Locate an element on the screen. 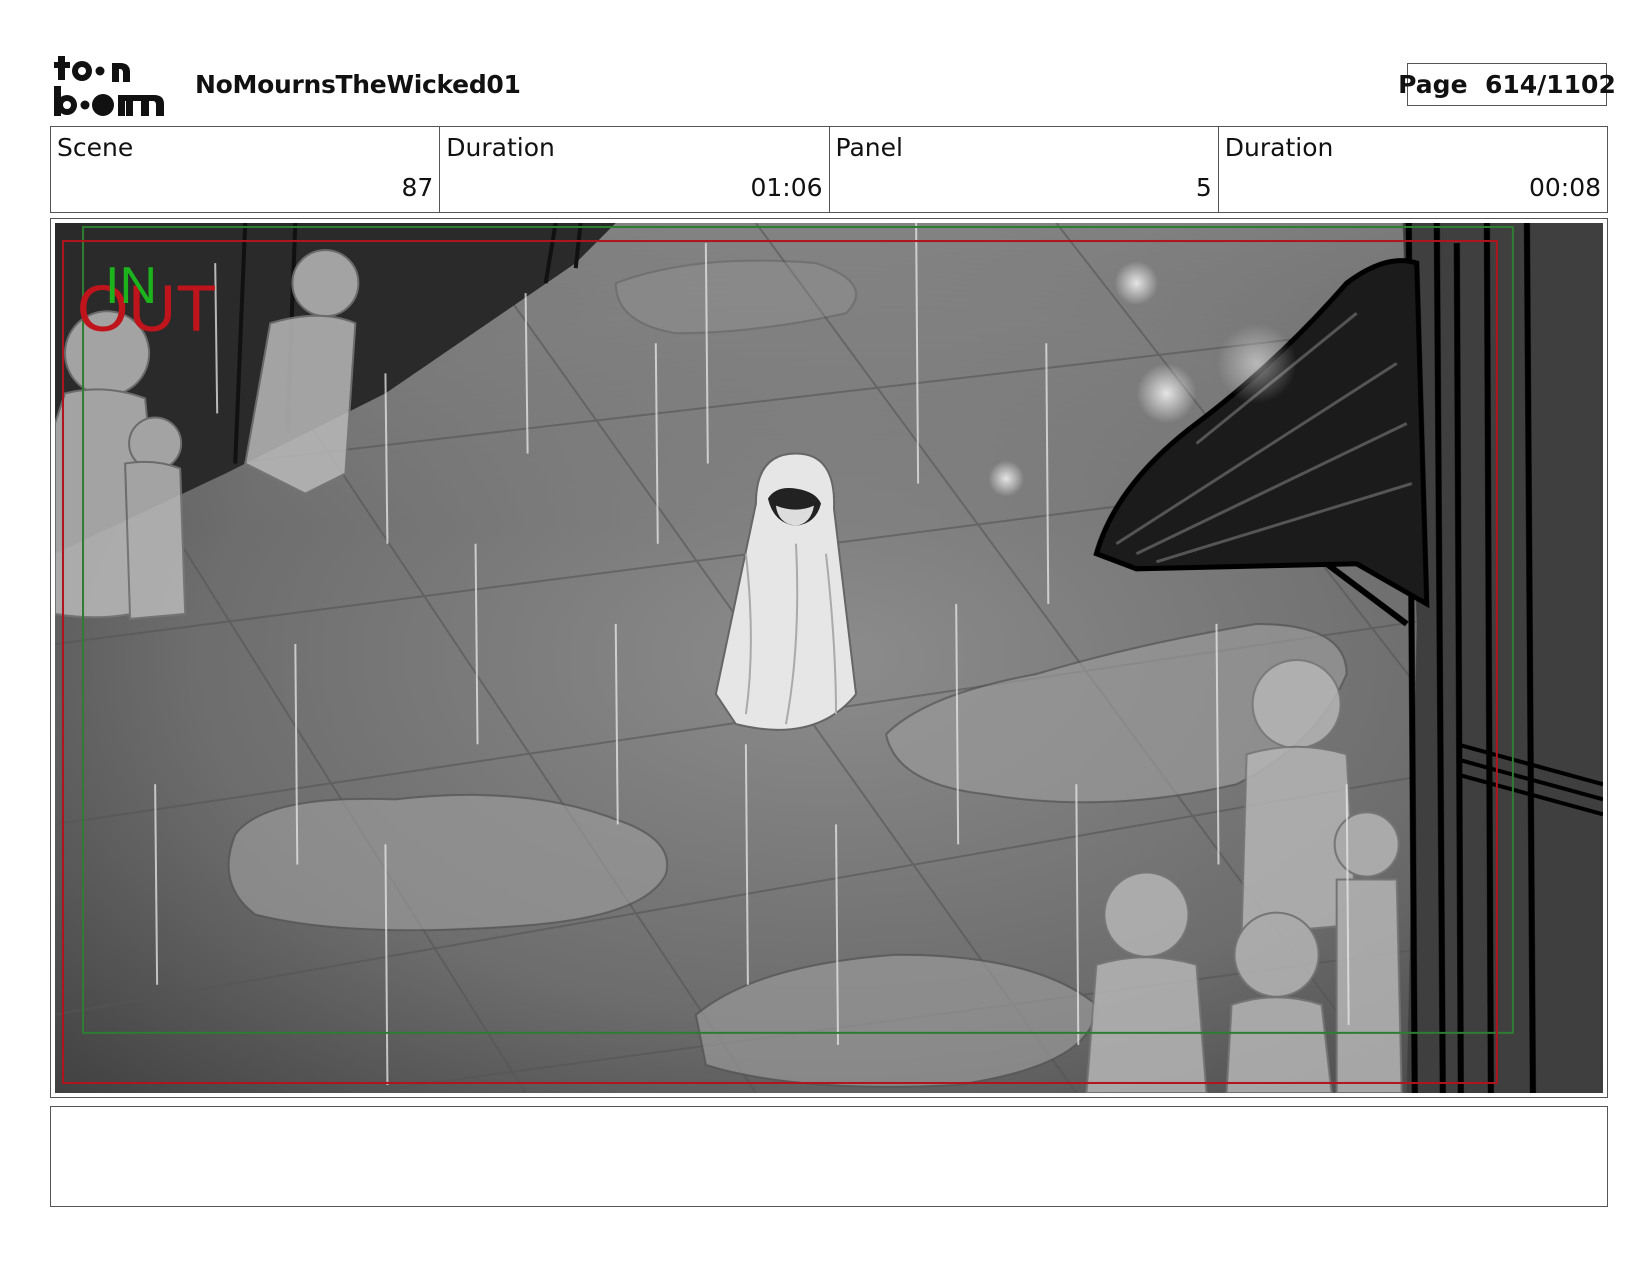 The width and height of the screenshot is (1650, 1275). scene-label: Scene is located at coordinates (95, 147).